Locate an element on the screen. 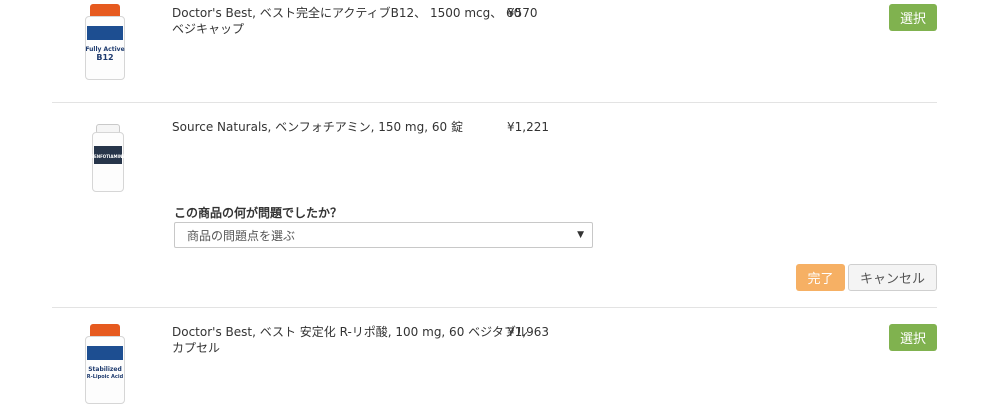 This screenshot has height=416, width=986. product-name-line: Source Naturals, ベンフォチアミン, 150 mg, 60 錠 is located at coordinates (317, 127).